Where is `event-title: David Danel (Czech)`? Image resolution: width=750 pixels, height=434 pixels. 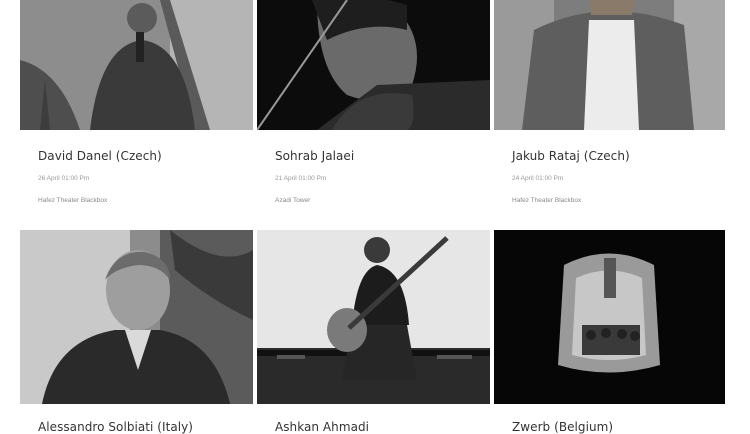 event-title: David Danel (Czech) is located at coordinates (100, 156).